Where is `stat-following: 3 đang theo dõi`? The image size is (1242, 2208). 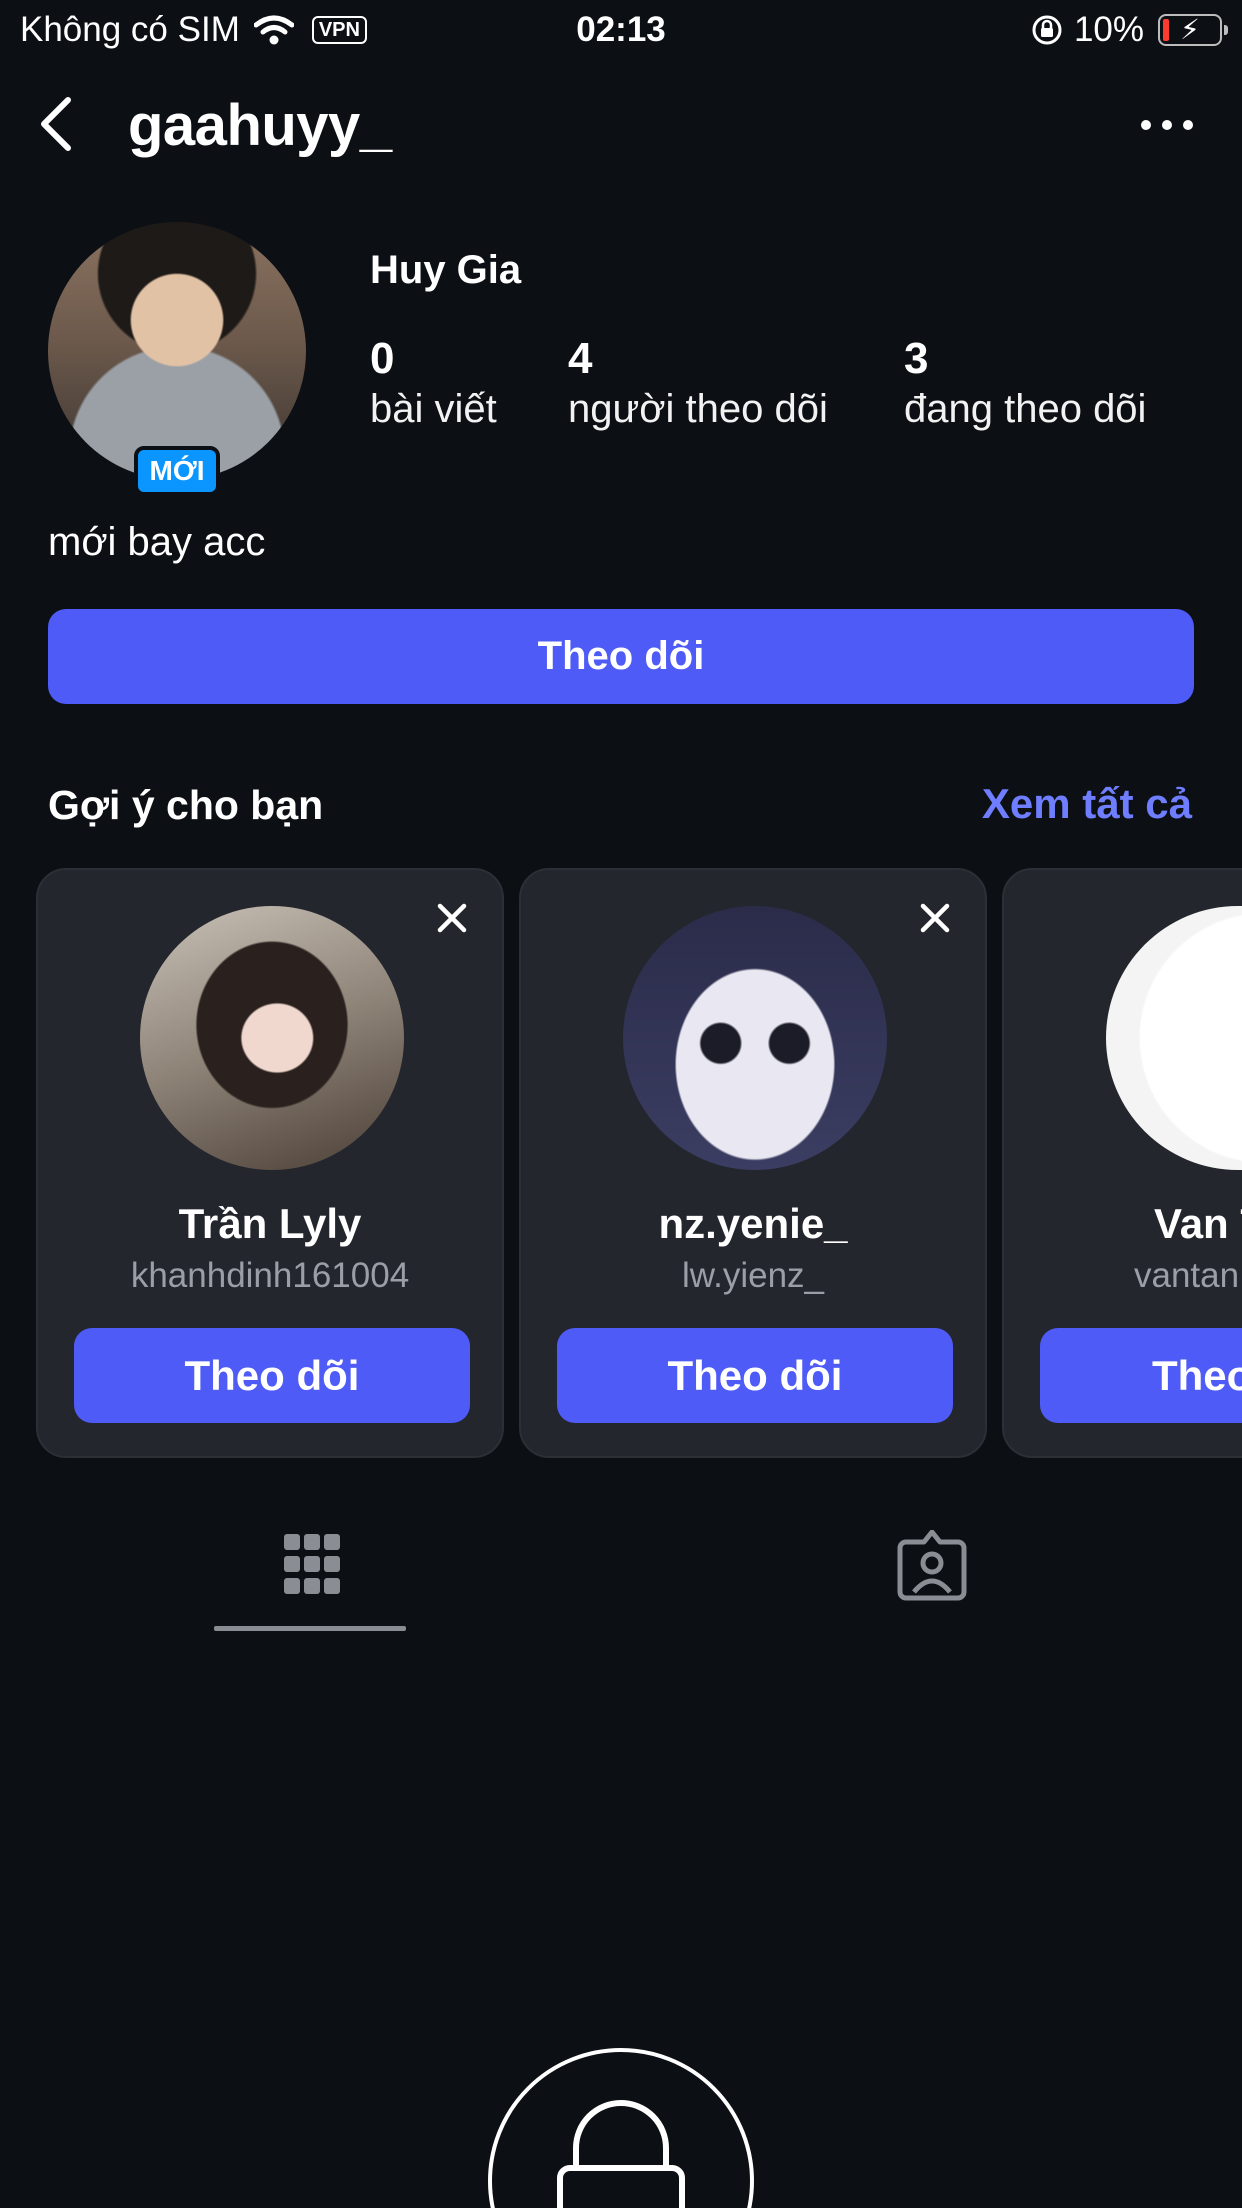 stat-following: 3 đang theo dõi is located at coordinates (1025, 384).